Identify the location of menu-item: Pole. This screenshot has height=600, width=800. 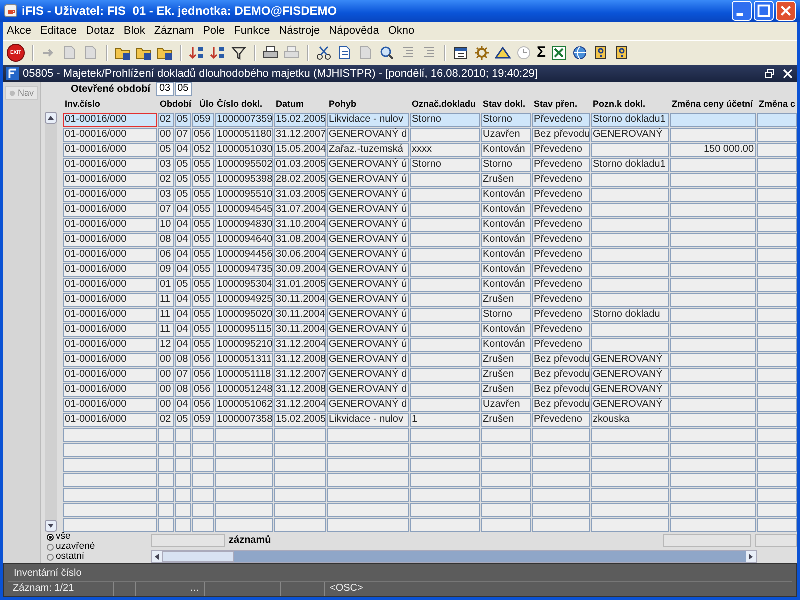
(214, 31).